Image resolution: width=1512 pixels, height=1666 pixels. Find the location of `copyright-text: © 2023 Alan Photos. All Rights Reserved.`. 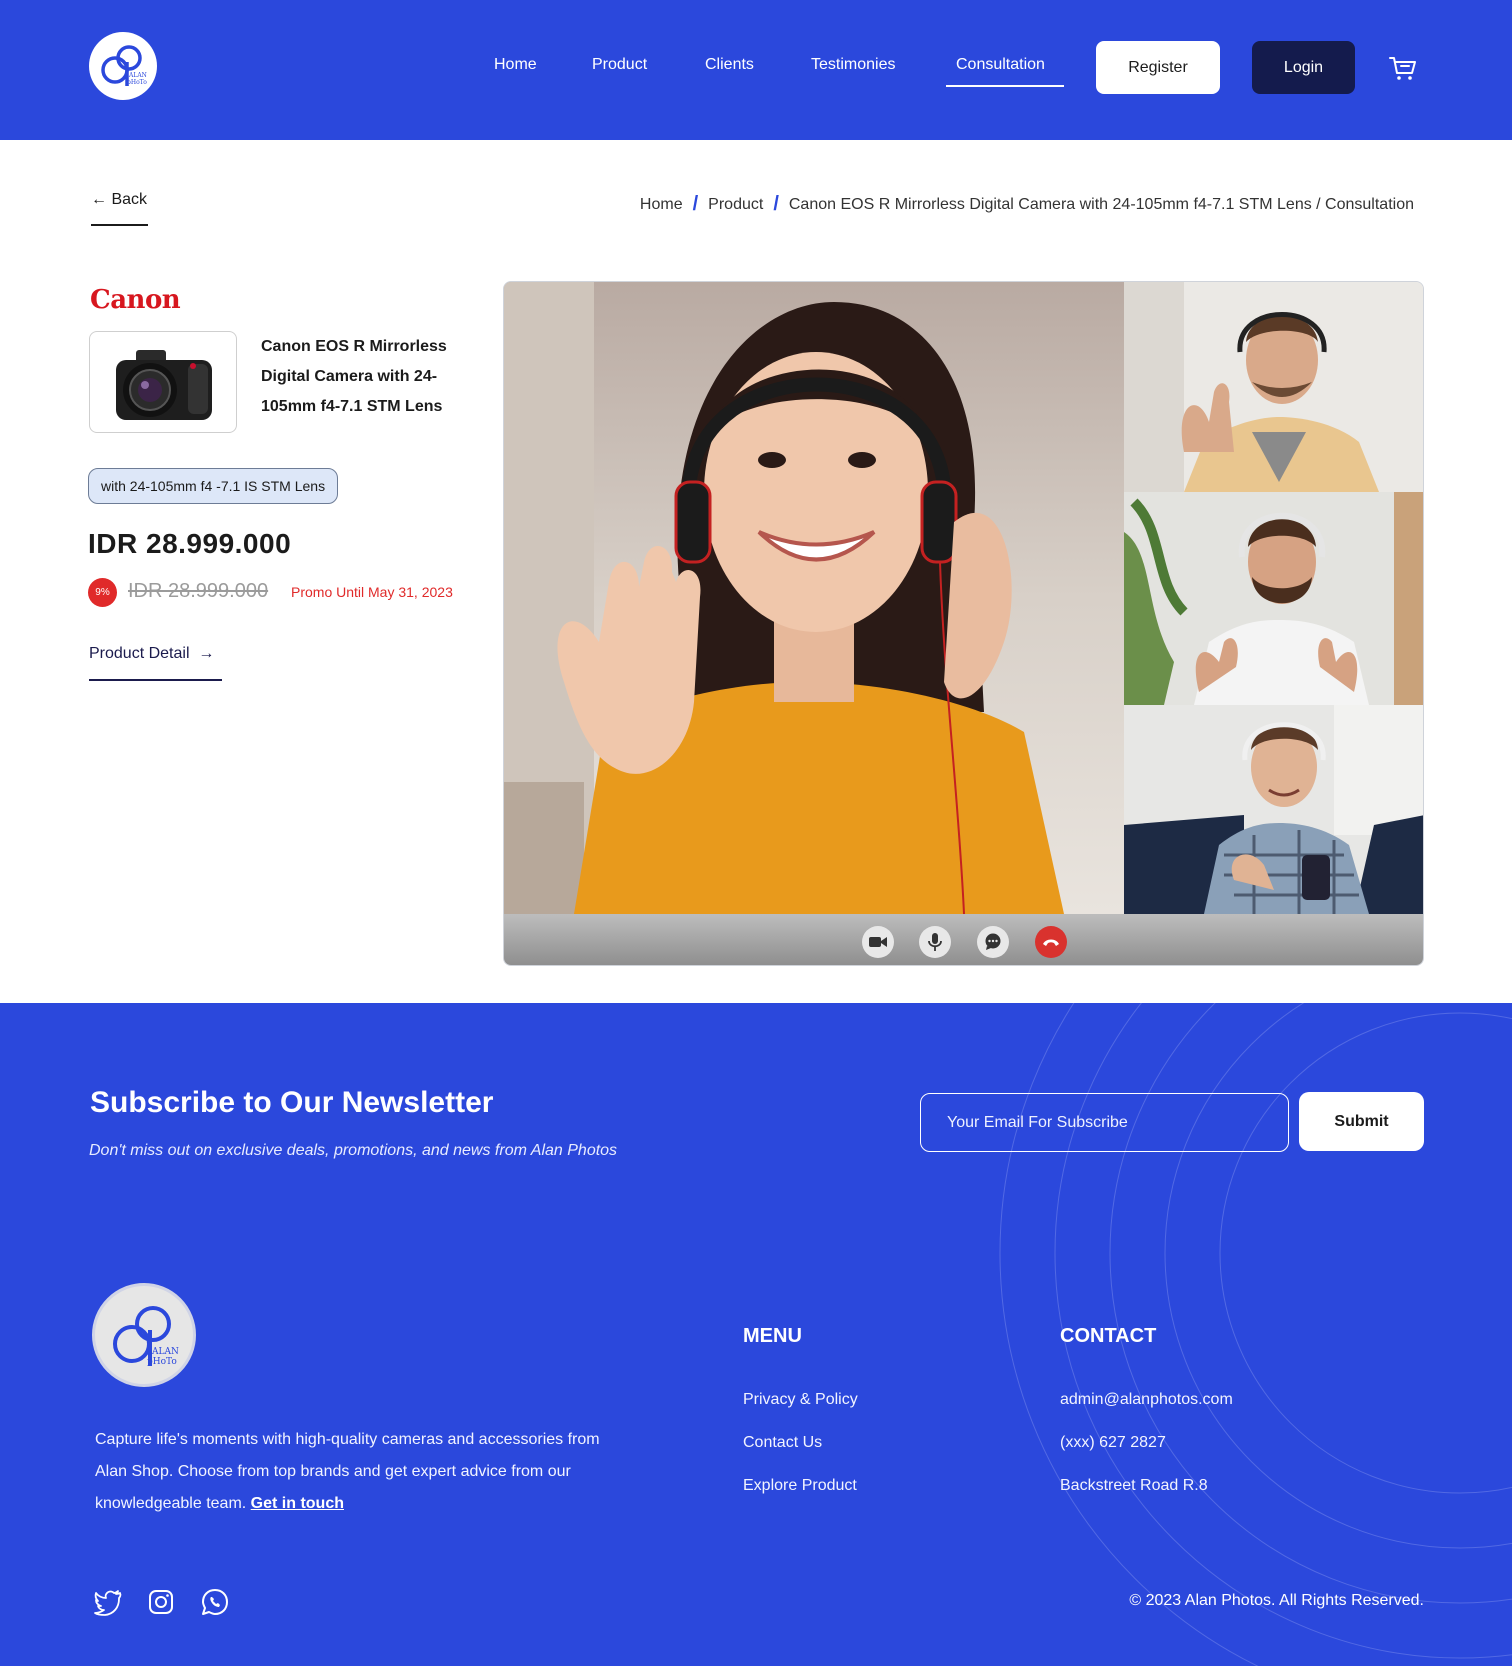

copyright-text: © 2023 Alan Photos. All Rights Reserved. is located at coordinates (1276, 1600).